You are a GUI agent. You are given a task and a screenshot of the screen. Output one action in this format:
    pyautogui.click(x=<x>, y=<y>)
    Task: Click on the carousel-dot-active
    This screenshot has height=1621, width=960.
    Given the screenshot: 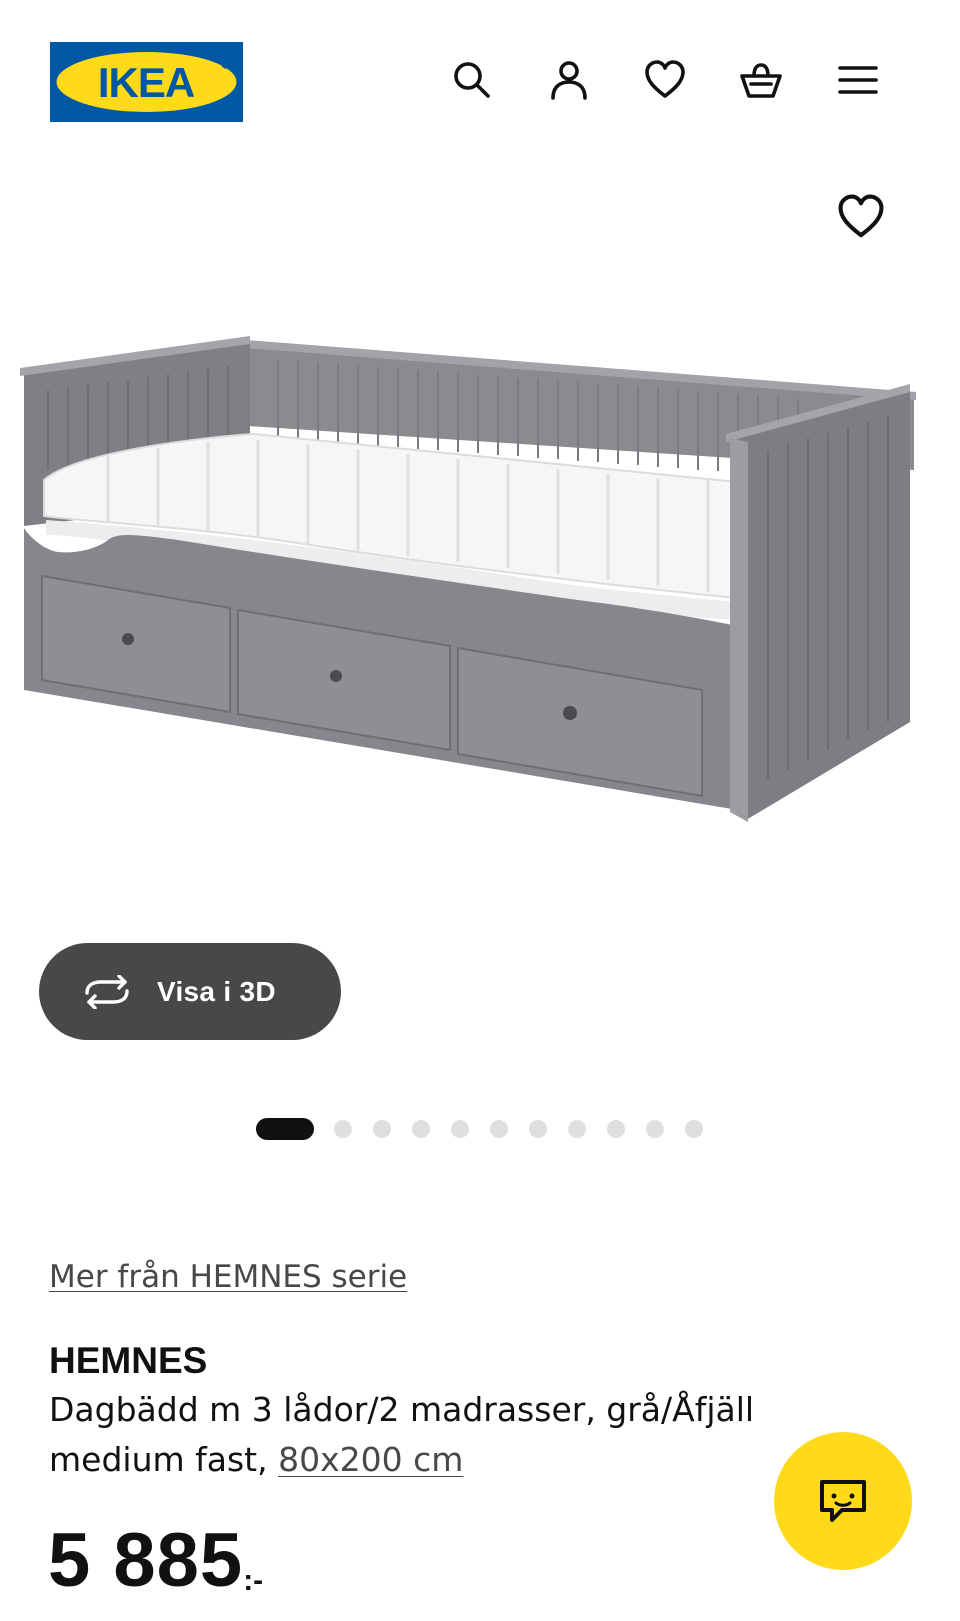 What is the action you would take?
    pyautogui.click(x=285, y=1129)
    